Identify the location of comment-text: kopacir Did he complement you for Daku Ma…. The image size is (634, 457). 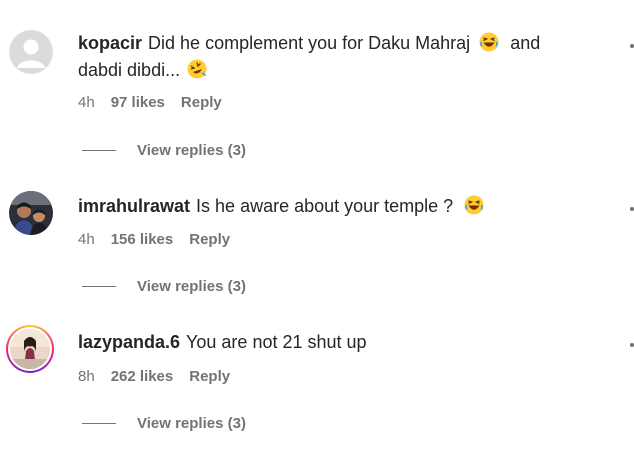
(333, 57).